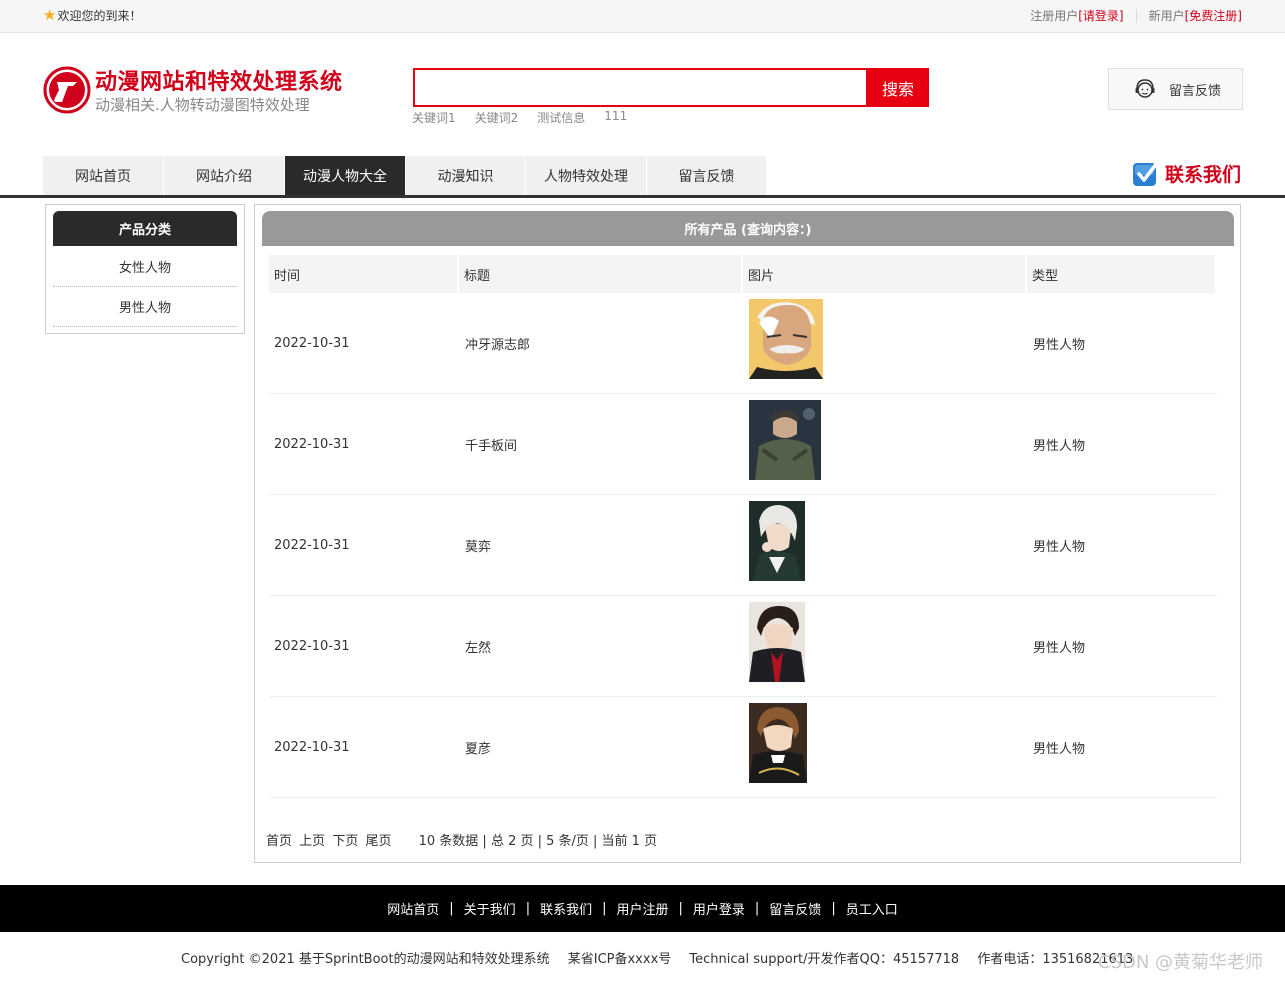 This screenshot has width=1285, height=981. What do you see at coordinates (748, 228) in the screenshot?
I see `panel-title: 所有产品 (查询内容：)` at bounding box center [748, 228].